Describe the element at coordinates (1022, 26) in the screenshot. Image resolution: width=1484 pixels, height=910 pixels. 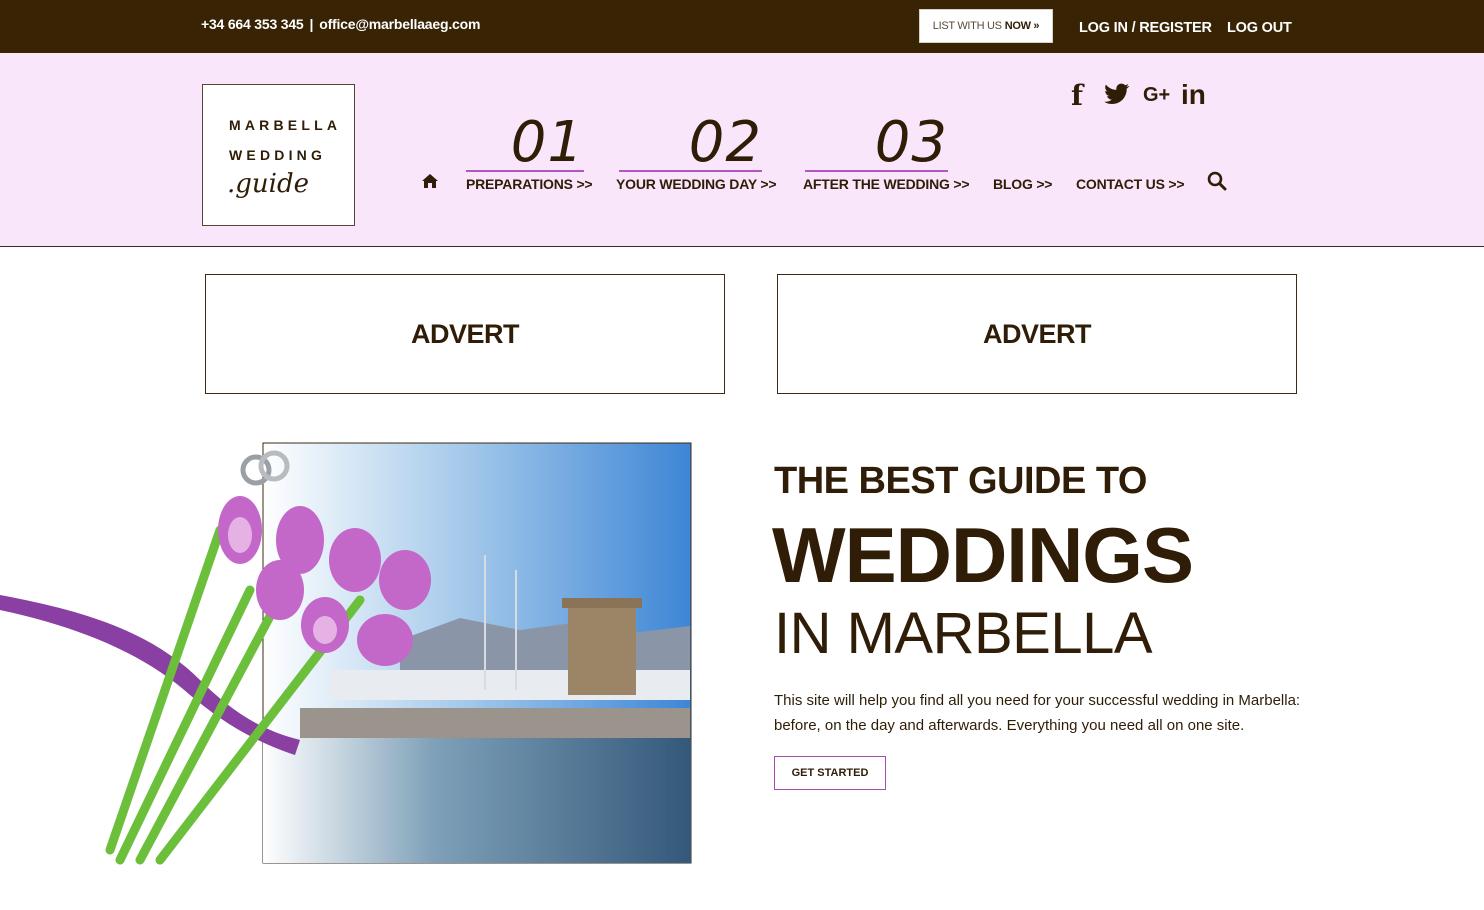
I see `list-now-label: NOW »` at that location.